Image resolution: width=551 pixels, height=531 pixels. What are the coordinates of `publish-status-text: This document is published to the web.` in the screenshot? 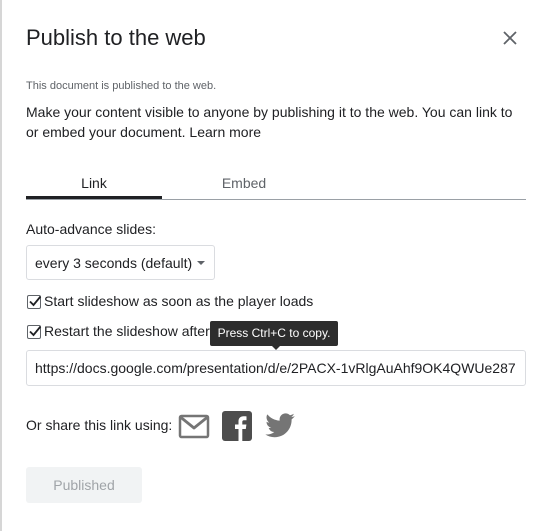 It's located at (121, 86).